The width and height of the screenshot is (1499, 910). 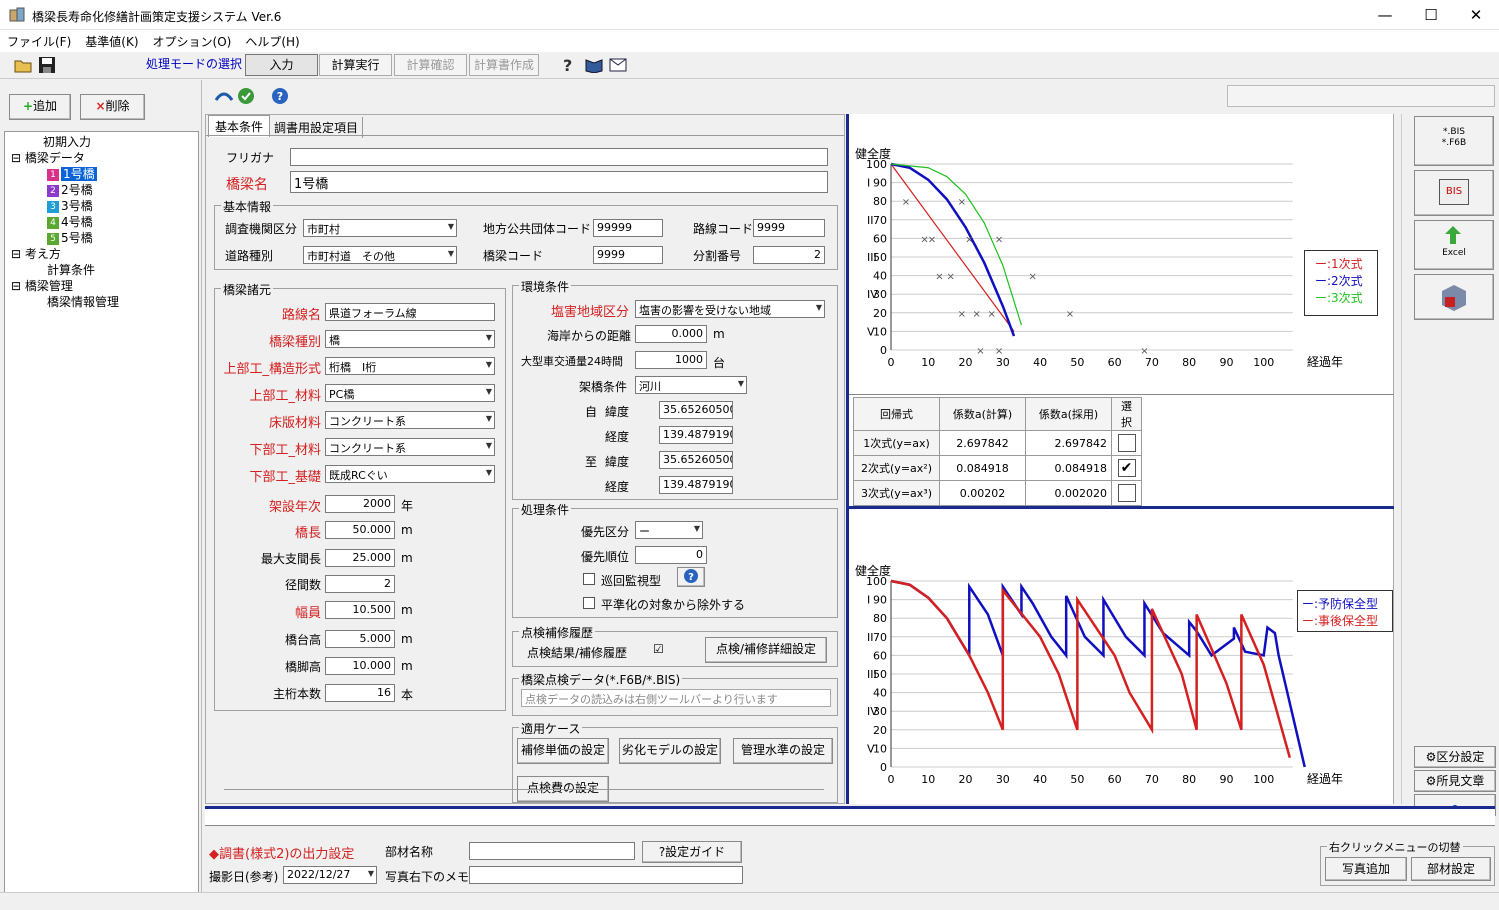 I want to click on menu-option: オプション(O), so click(x=192, y=41).